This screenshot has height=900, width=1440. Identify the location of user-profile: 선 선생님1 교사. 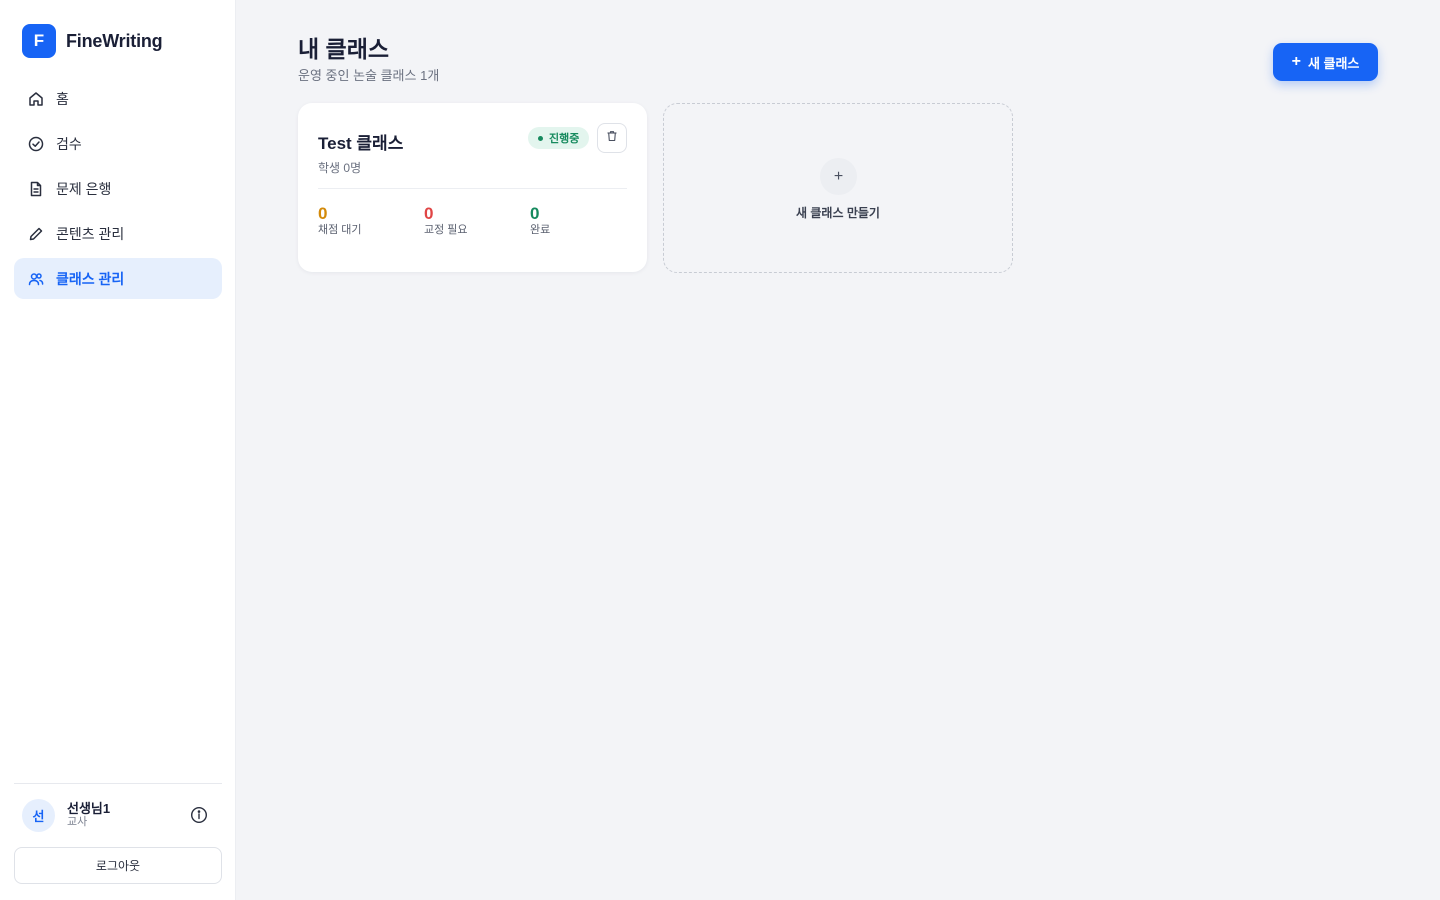
(118, 815).